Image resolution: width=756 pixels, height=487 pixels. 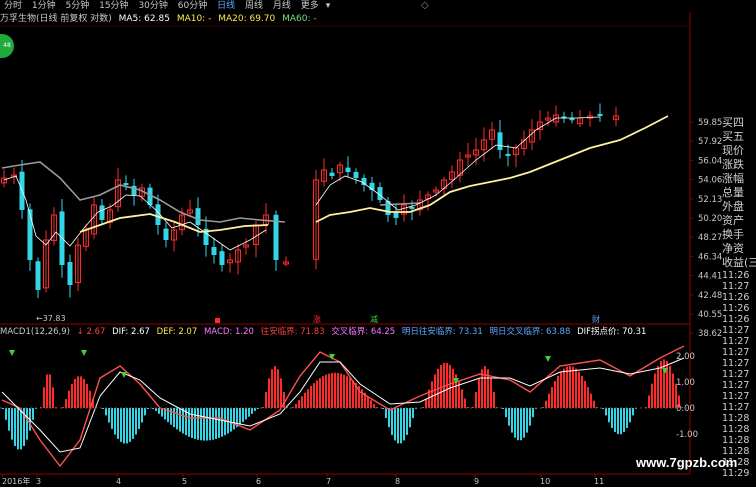 I want to click on event-marker: 减, so click(x=374, y=319).